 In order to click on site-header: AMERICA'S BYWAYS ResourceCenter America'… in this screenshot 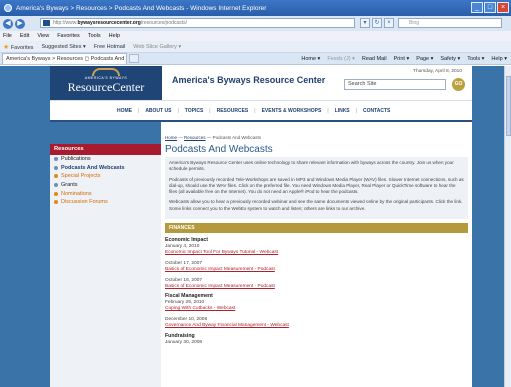, I will do `click(261, 83)`.